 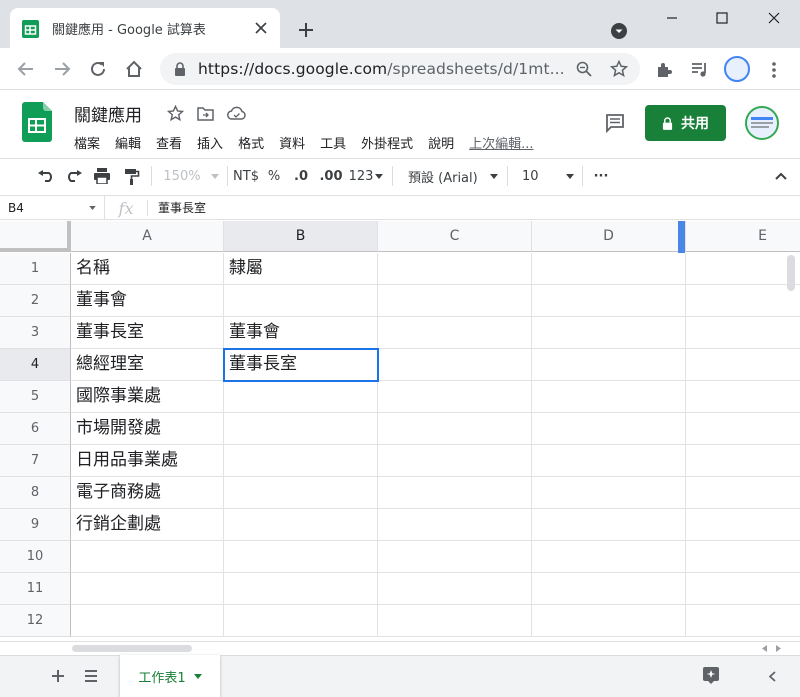 I want to click on menu-addons: 外掛程式, so click(x=387, y=142).